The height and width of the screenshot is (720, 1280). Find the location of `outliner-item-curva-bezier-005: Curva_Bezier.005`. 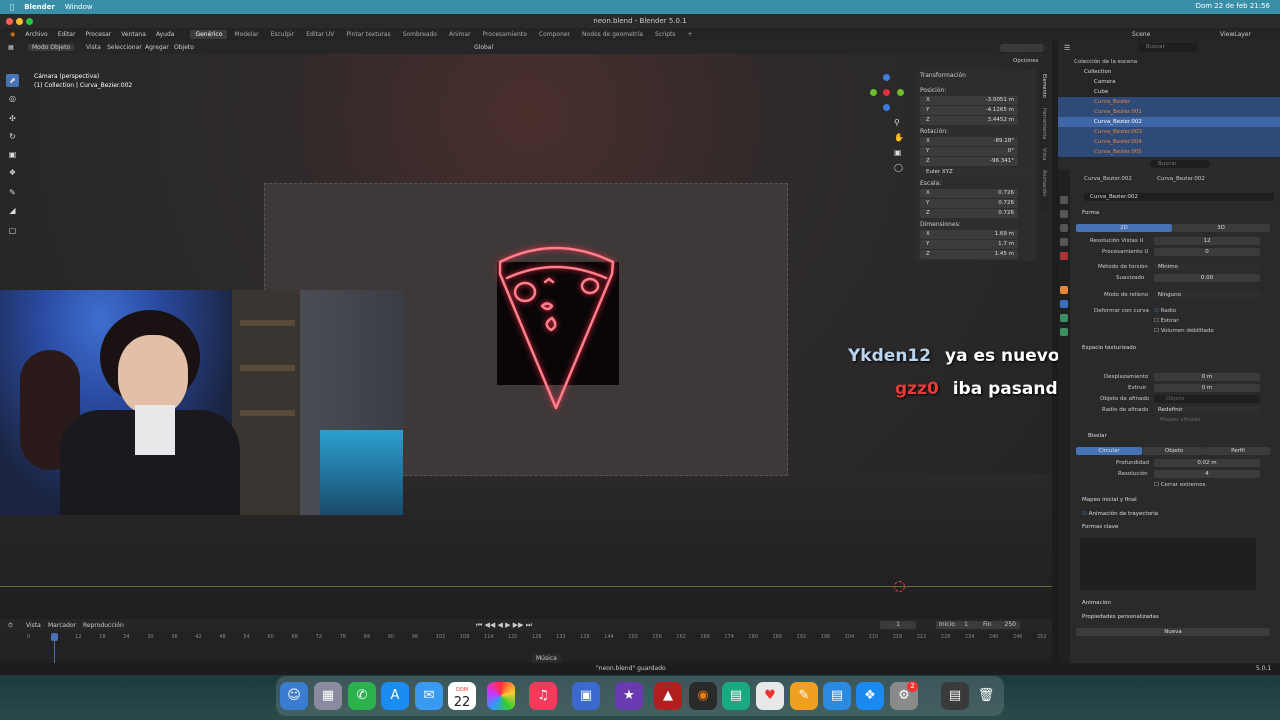

outliner-item-curva-bezier-005: Curva_Bezier.005 is located at coordinates (1169, 152).